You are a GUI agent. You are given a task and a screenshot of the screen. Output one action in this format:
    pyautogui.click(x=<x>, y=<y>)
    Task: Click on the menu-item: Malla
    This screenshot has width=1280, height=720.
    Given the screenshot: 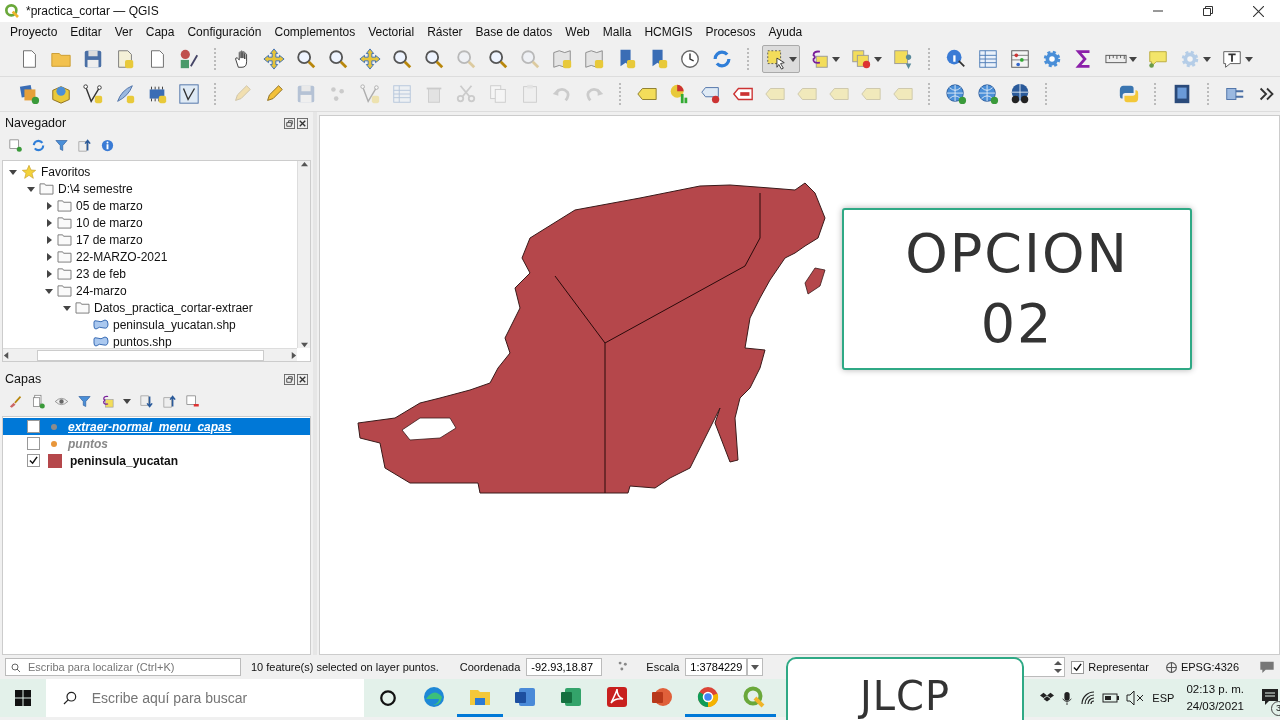 What is the action you would take?
    pyautogui.click(x=617, y=32)
    